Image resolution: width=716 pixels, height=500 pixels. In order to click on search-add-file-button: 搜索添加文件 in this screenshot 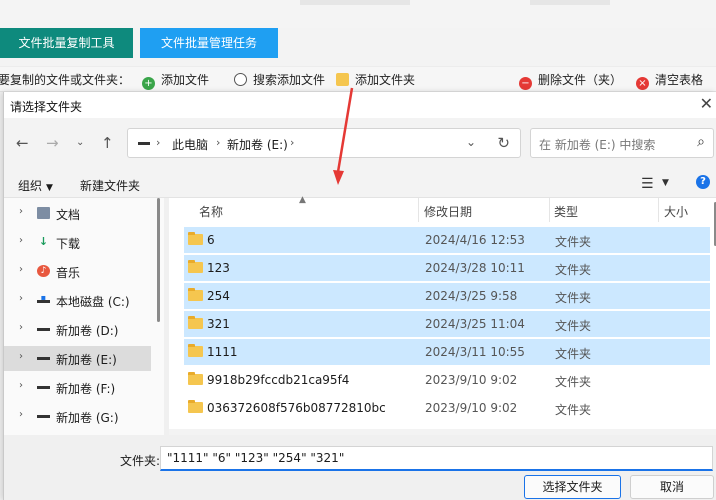, I will do `click(279, 80)`.